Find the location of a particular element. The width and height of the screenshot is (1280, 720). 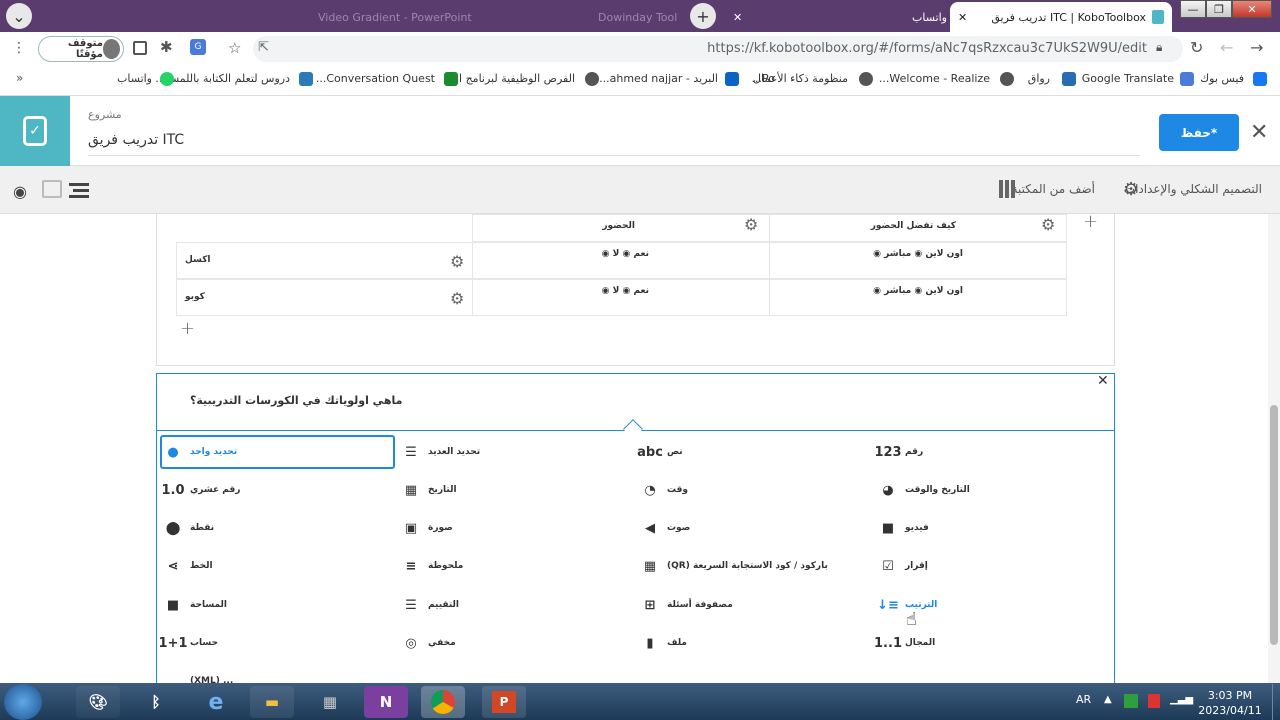

question-type-icon: ⬤ is located at coordinates (173, 528).